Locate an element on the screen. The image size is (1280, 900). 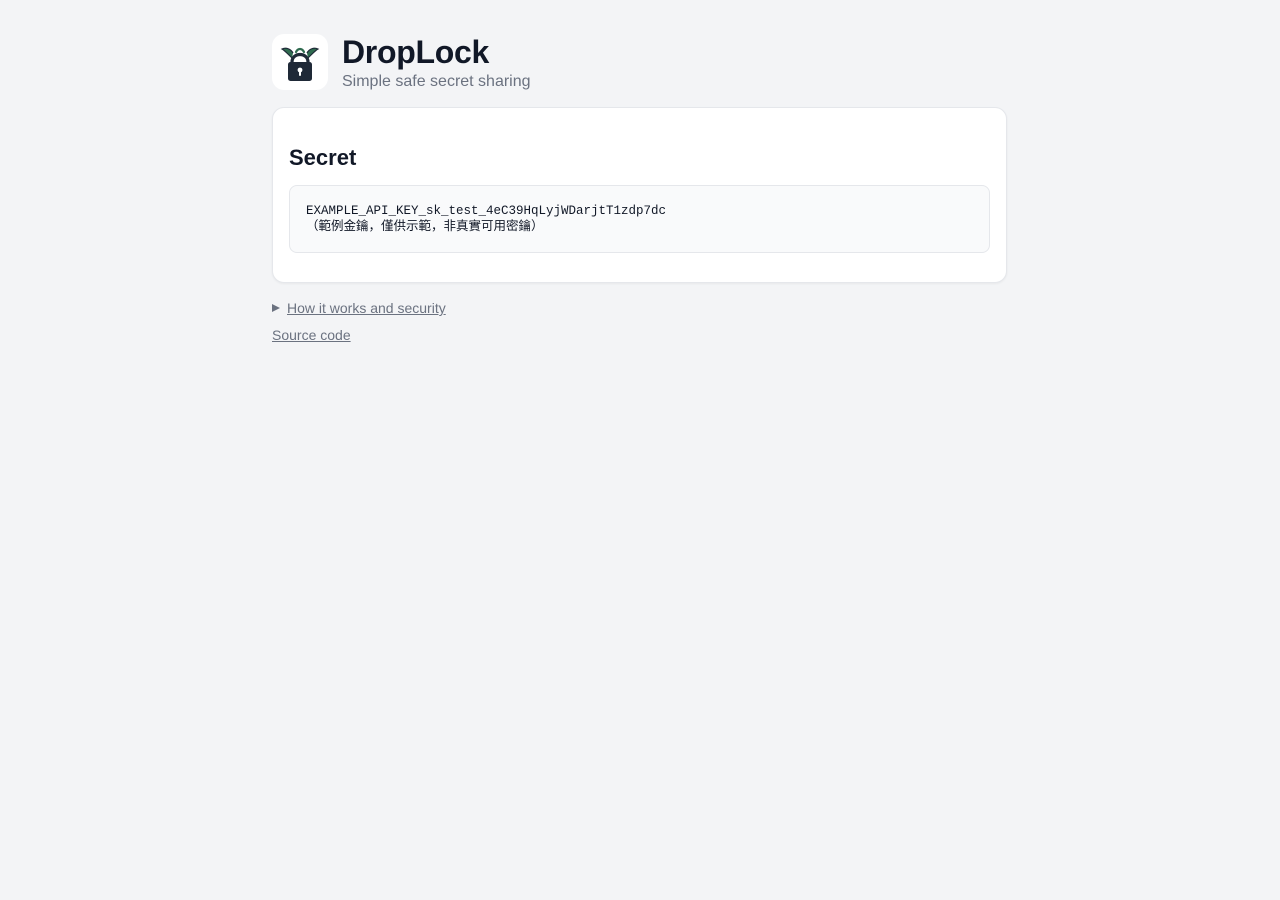
logo is located at coordinates (300, 62).